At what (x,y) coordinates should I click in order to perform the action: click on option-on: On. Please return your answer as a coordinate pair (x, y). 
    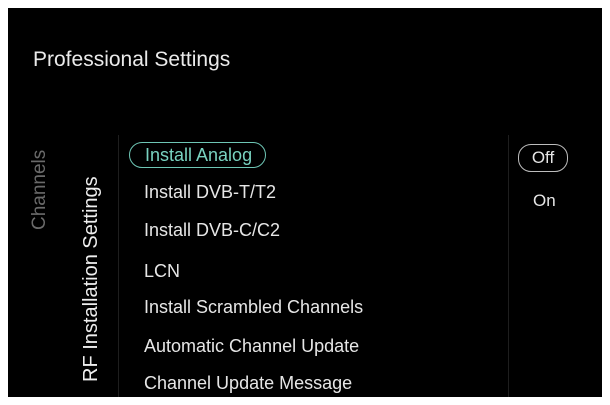
    Looking at the image, I should click on (544, 201).